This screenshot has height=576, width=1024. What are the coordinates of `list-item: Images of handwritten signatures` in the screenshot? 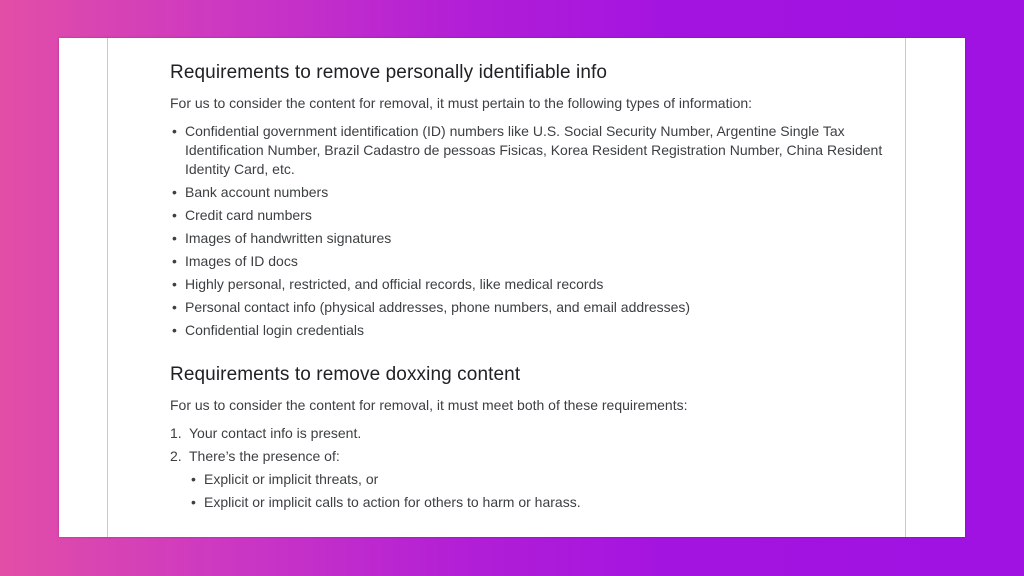 It's located at (530, 238).